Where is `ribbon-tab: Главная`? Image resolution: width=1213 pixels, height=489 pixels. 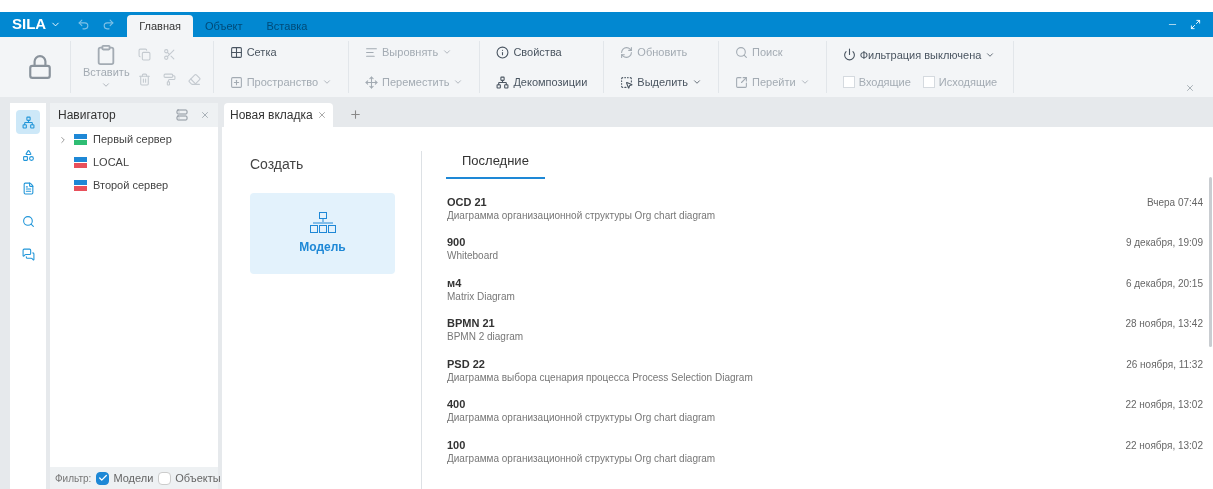
ribbon-tab: Главная is located at coordinates (160, 26).